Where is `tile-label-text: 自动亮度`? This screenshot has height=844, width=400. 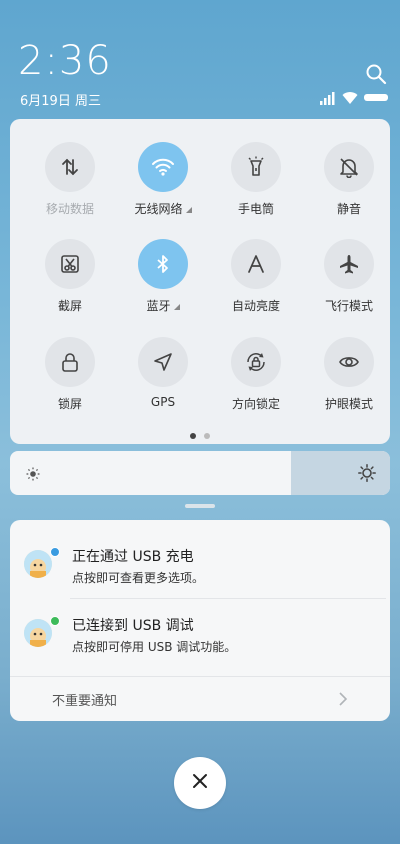 tile-label-text: 自动亮度 is located at coordinates (255, 306).